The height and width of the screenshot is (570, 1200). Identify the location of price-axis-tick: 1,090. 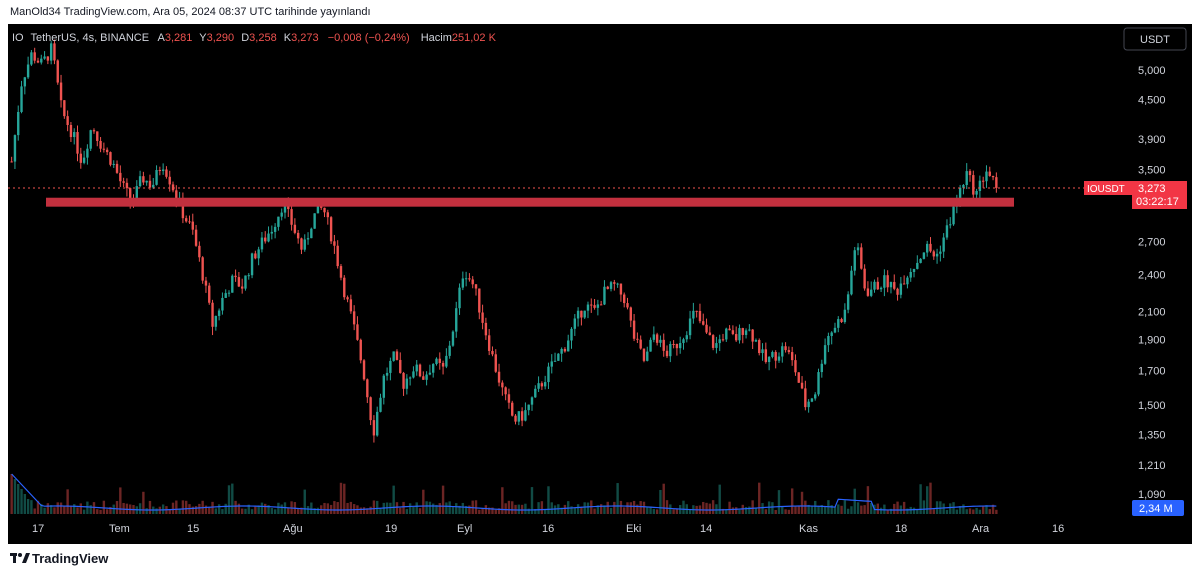
(1152, 495).